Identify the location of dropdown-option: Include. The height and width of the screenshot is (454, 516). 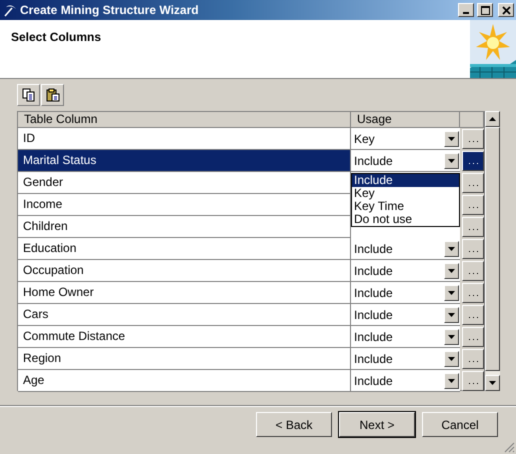
(405, 180).